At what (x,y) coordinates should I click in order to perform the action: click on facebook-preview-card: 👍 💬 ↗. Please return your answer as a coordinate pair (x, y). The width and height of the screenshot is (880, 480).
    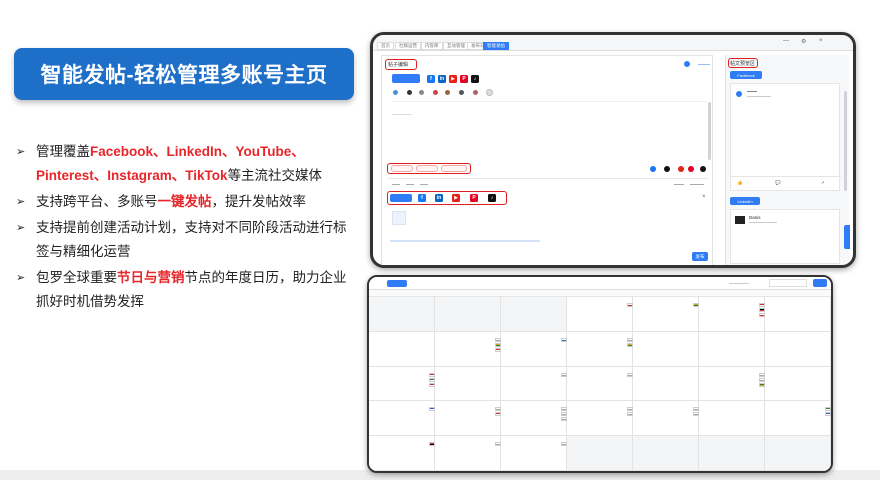
    Looking at the image, I should click on (785, 137).